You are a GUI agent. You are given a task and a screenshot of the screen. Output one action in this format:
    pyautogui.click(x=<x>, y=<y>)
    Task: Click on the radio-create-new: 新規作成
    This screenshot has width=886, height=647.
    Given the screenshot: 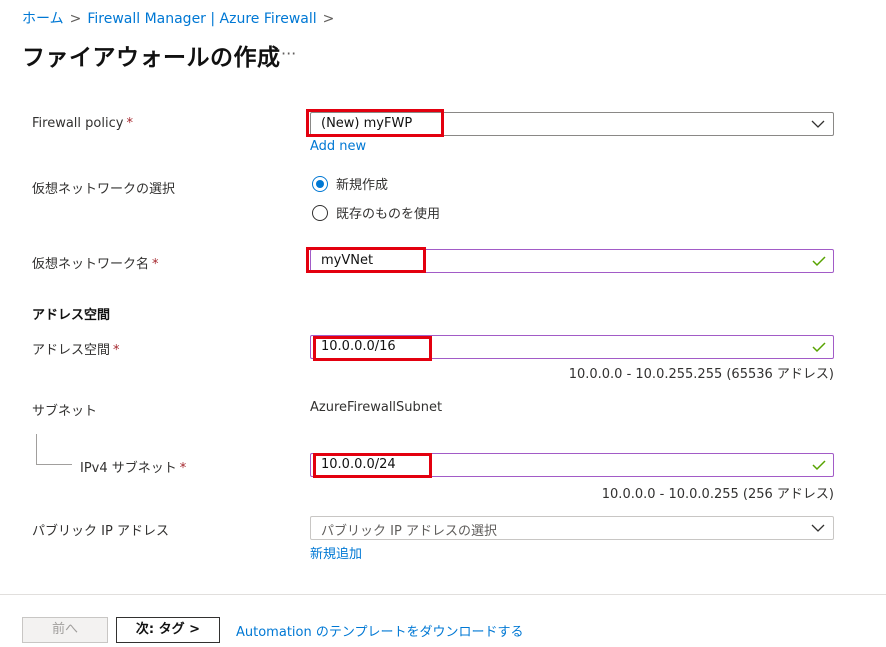 What is the action you would take?
    pyautogui.click(x=350, y=183)
    